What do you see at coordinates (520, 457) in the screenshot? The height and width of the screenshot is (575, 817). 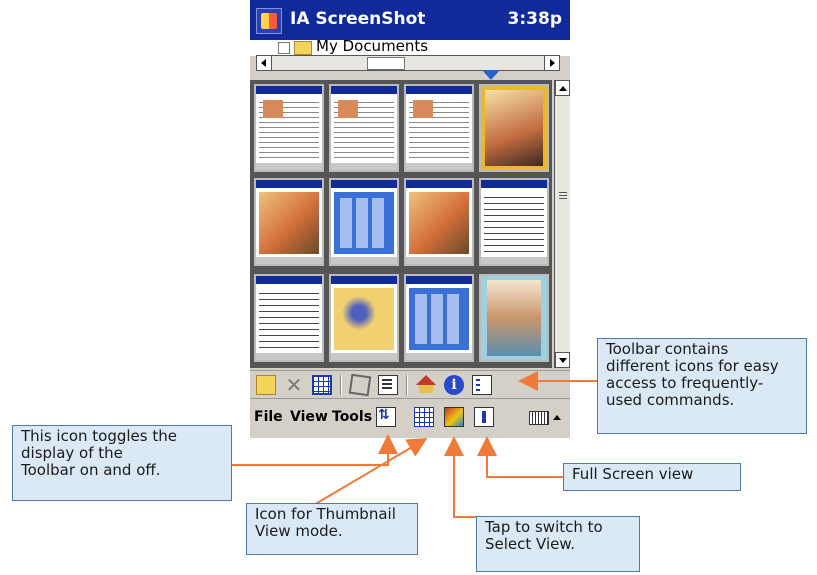 I see `arrow-fullscreen` at bounding box center [520, 457].